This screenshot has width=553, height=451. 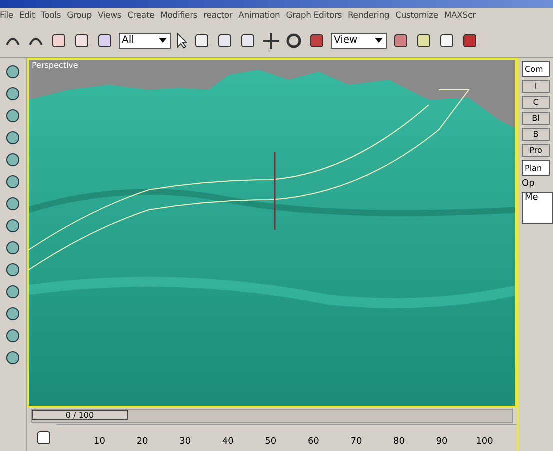 What do you see at coordinates (272, 416) in the screenshot?
I see `time-slider-track: 0 / 100` at bounding box center [272, 416].